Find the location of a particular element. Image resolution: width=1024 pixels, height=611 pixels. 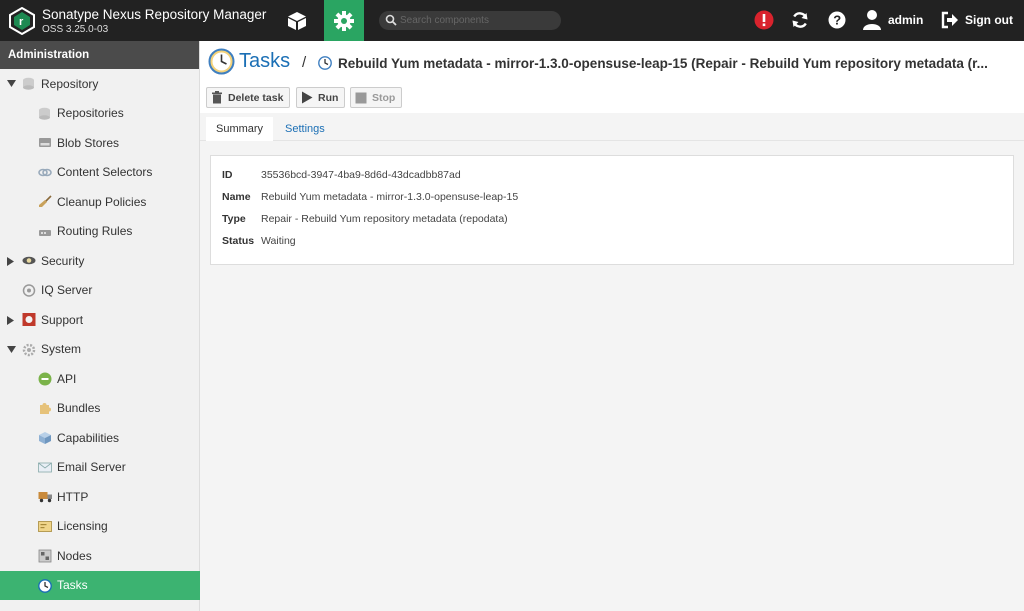

delete-task-button: Delete task is located at coordinates (248, 97).